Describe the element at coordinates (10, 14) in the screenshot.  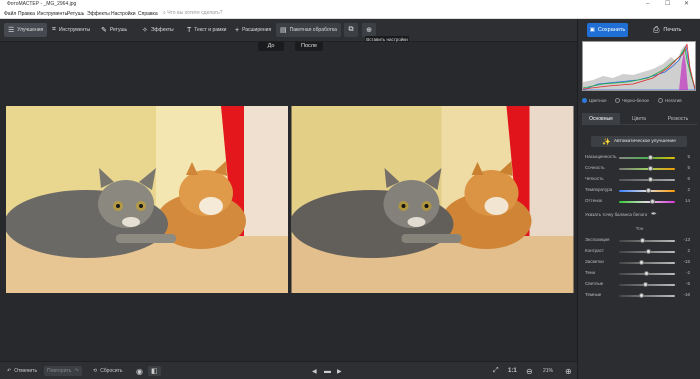
I see `menu-file: Файл` at that location.